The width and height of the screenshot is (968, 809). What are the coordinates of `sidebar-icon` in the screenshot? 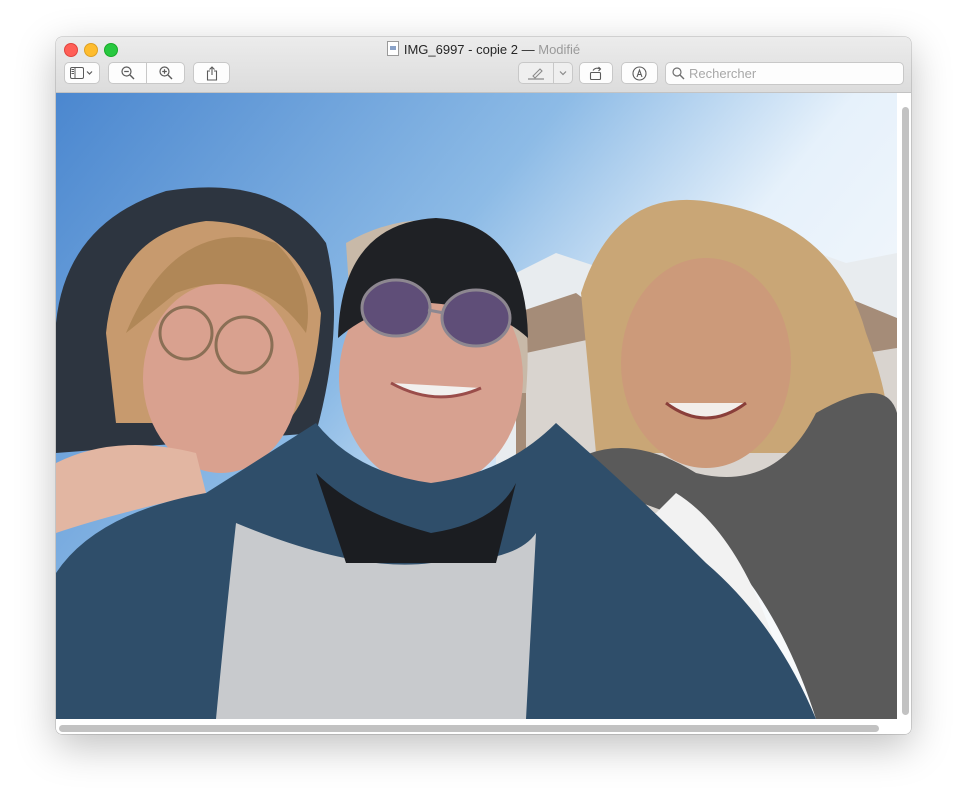 It's located at (81, 73).